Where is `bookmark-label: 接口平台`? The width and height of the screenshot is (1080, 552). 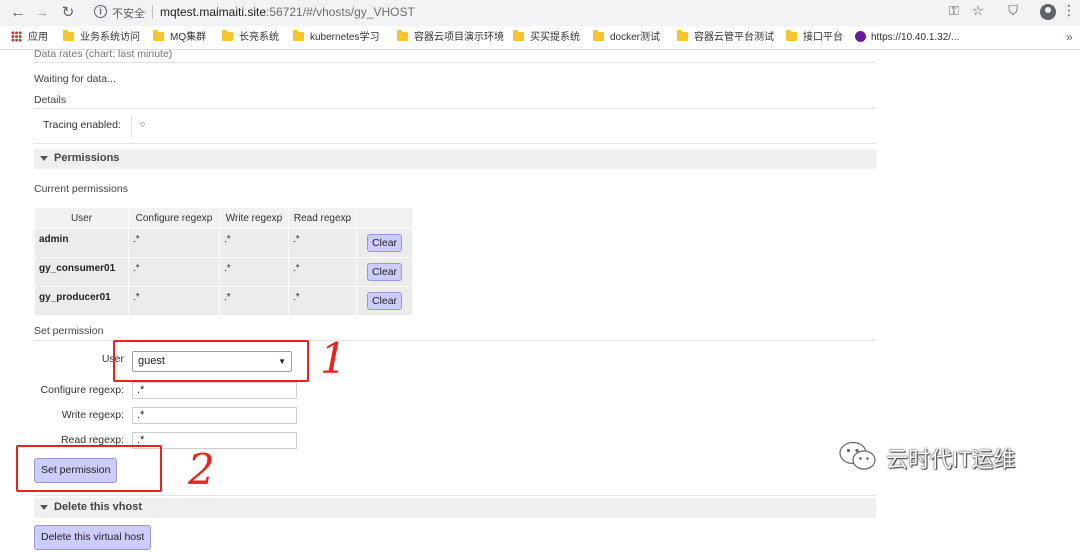
bookmark-label: 接口平台 is located at coordinates (823, 37).